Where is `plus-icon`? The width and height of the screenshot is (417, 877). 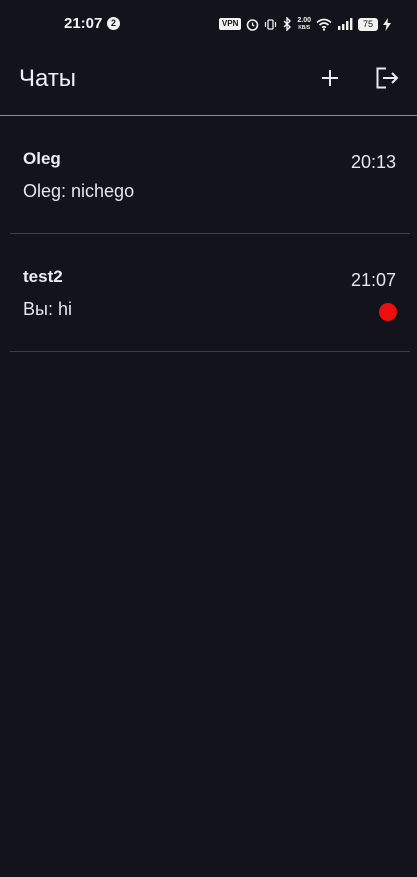 plus-icon is located at coordinates (330, 78).